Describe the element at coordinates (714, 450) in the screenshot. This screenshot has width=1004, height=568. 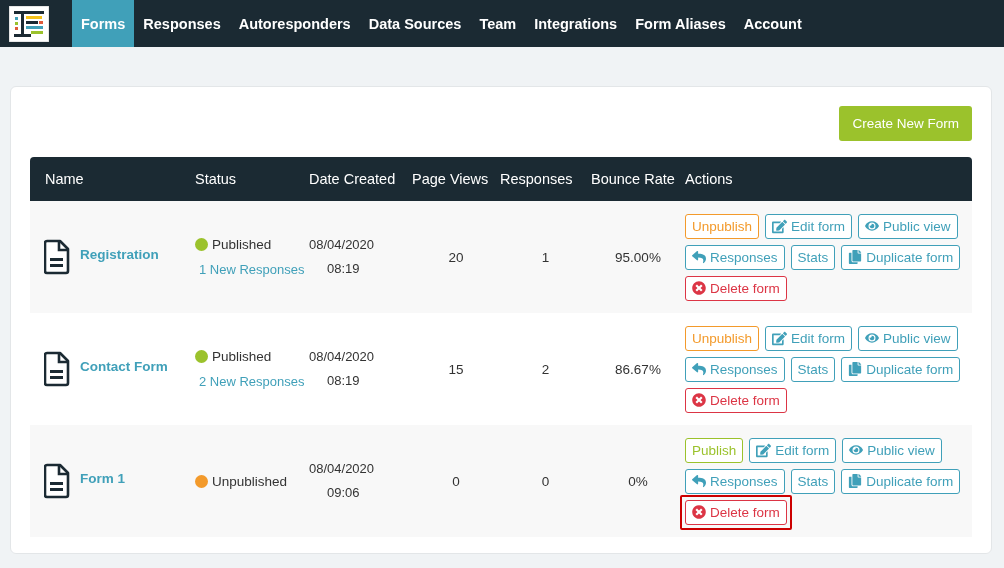
I see `publish-button: Publish` at that location.